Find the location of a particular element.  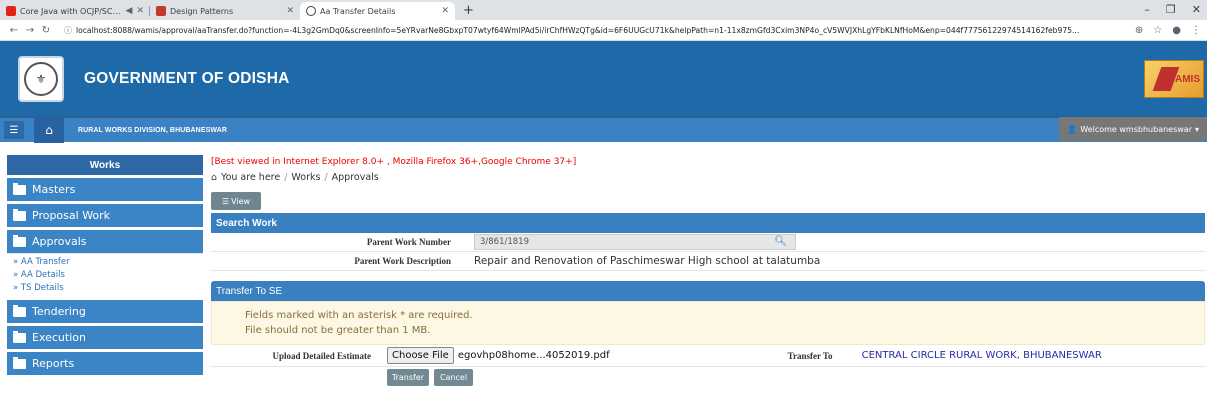

browser-tab: Core Java with OCJP/SCJP: L ◀︎ ✕ is located at coordinates (75, 11).